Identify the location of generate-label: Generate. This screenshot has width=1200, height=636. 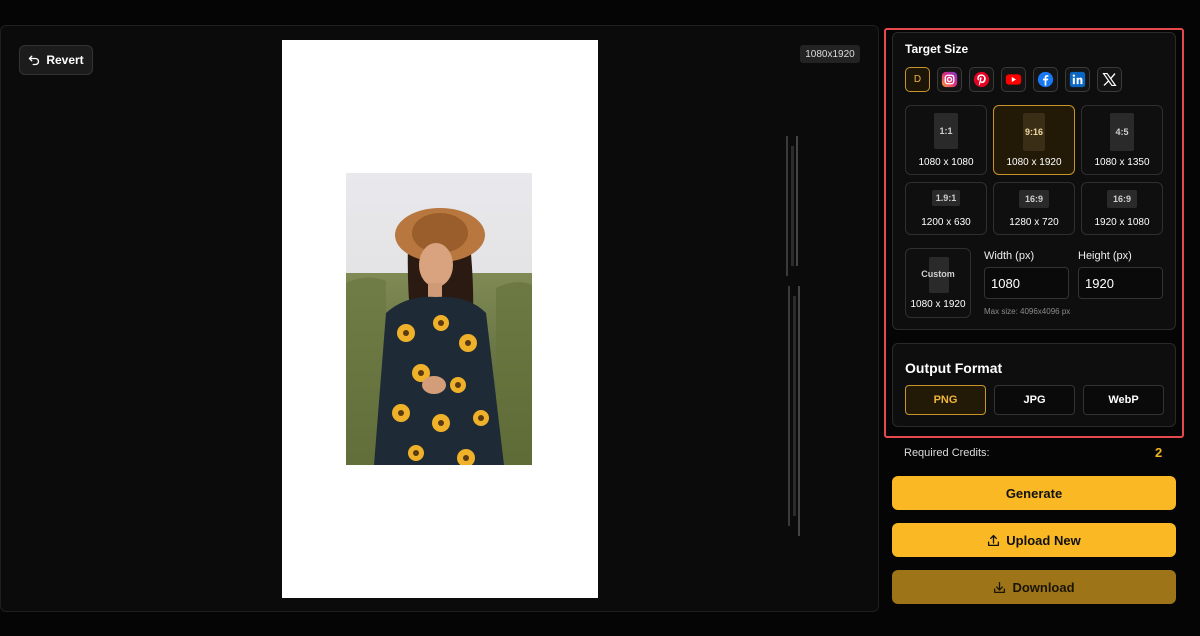
(1034, 493).